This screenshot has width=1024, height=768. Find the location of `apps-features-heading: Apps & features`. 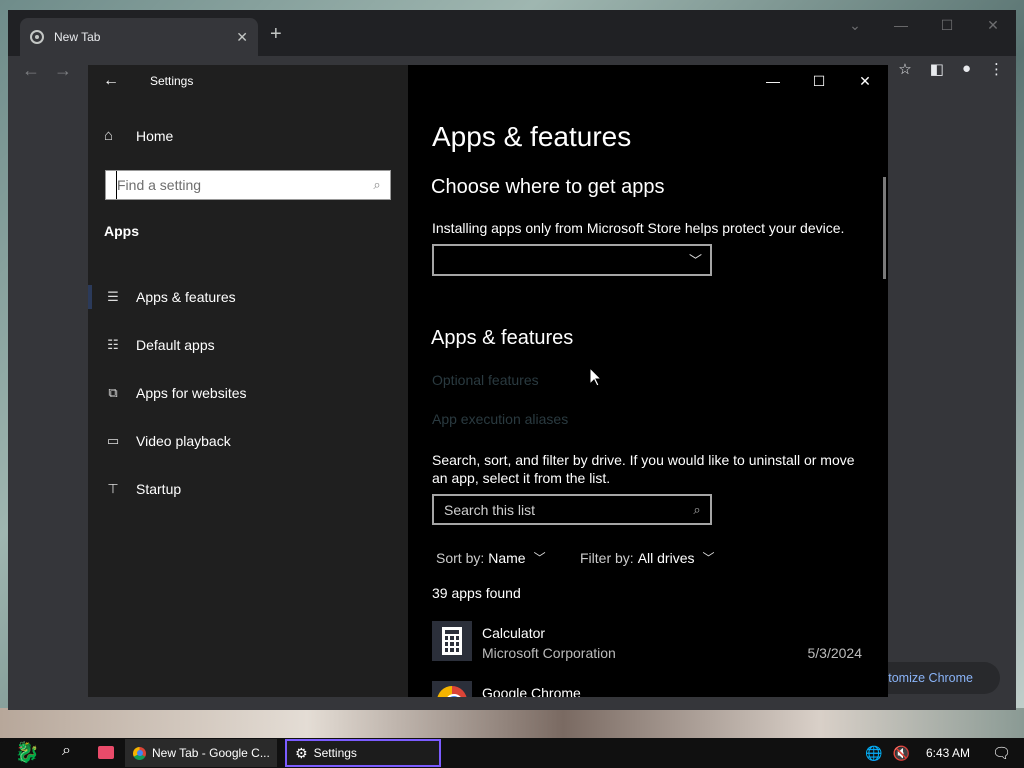

apps-features-heading: Apps & features is located at coordinates (502, 338).